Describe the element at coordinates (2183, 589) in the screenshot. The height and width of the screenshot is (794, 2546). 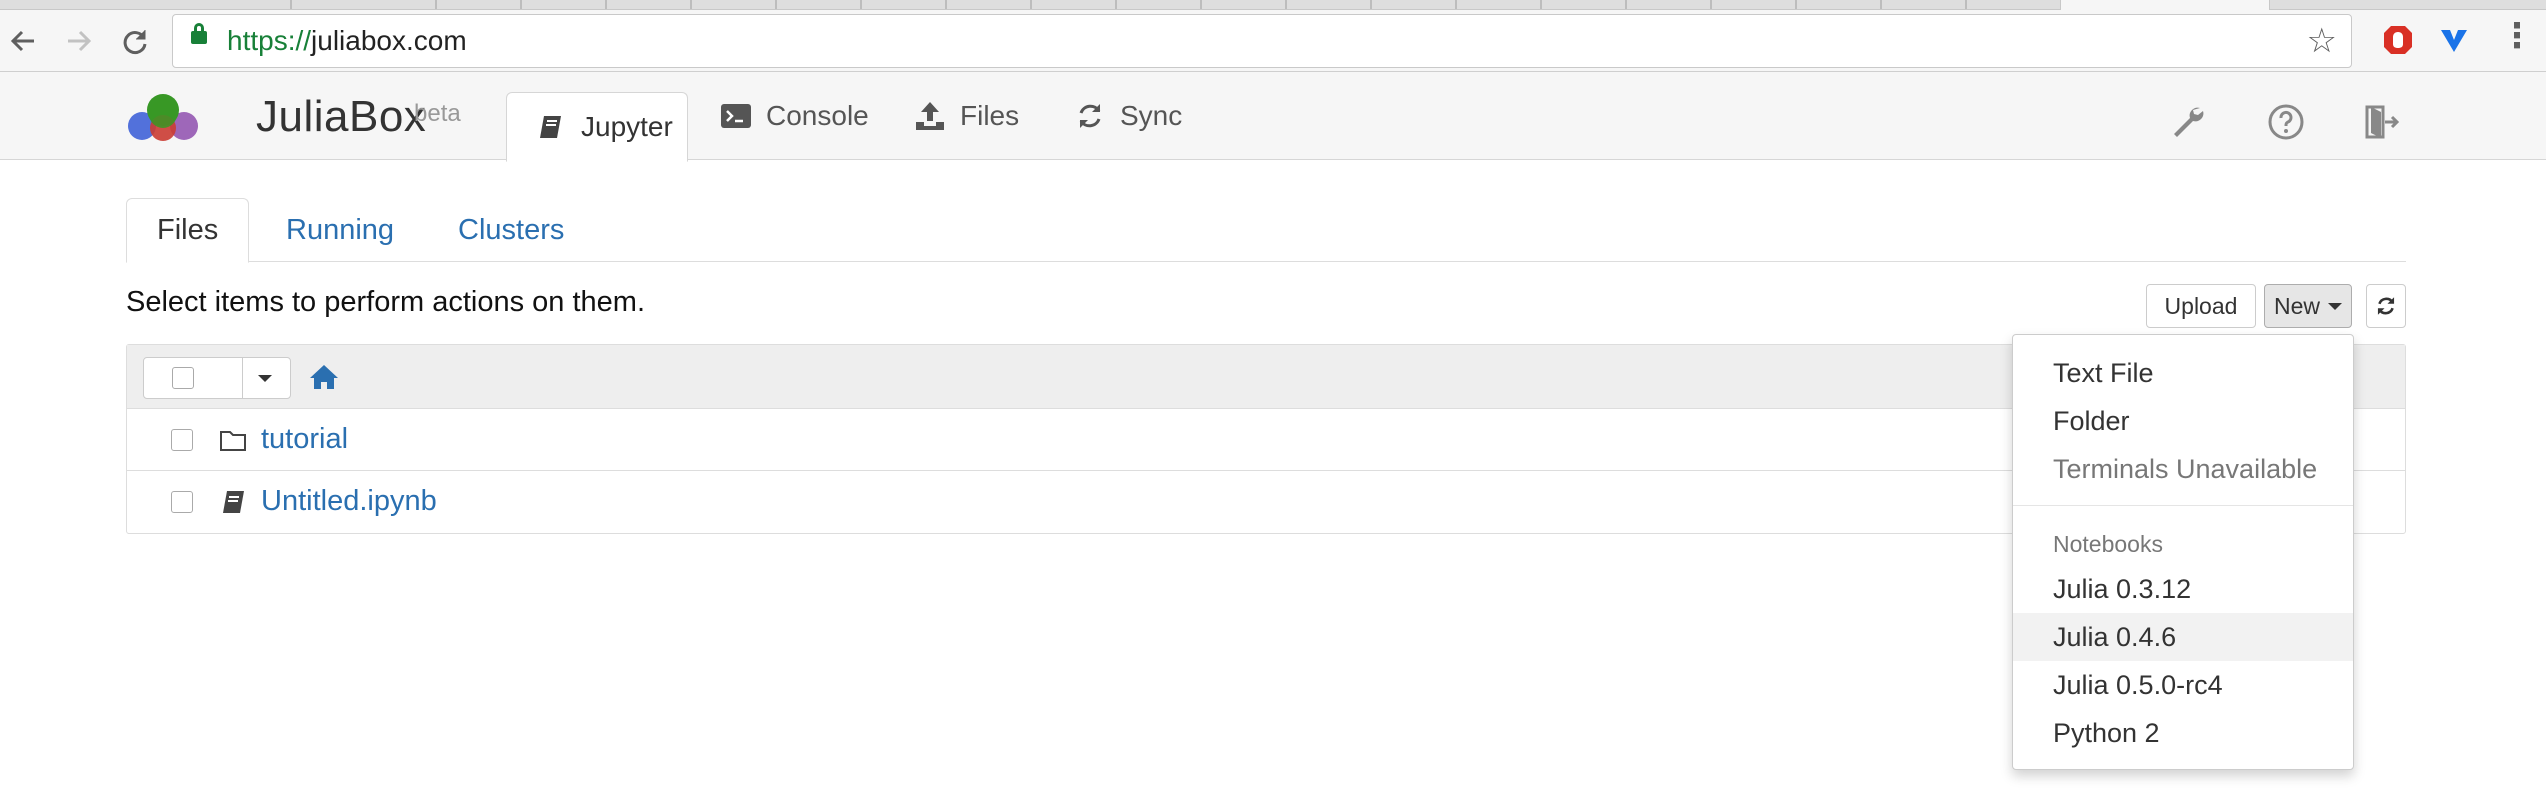
I see `menu-item-kernel-julia-0-3-12: Julia 0.3.12` at that location.